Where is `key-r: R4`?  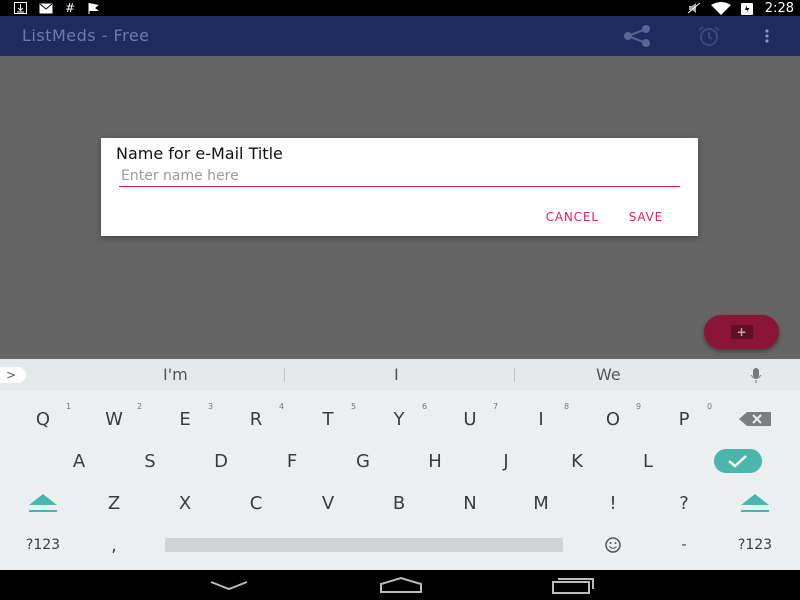 key-r: R4 is located at coordinates (256, 419).